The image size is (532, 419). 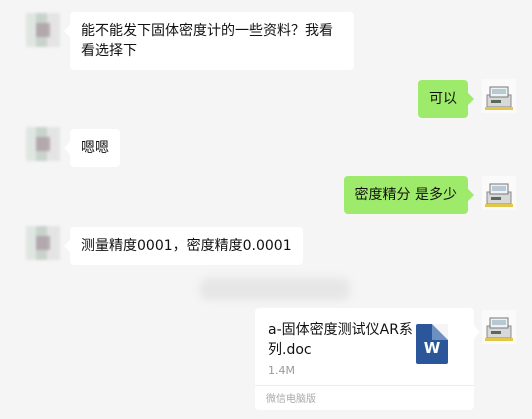 I want to click on file-size: 1.4M, so click(x=281, y=370).